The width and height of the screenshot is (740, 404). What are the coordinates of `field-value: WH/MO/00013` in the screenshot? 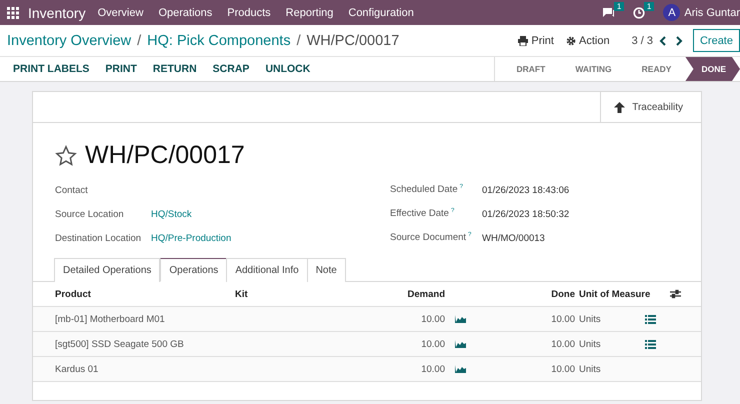 It's located at (513, 238).